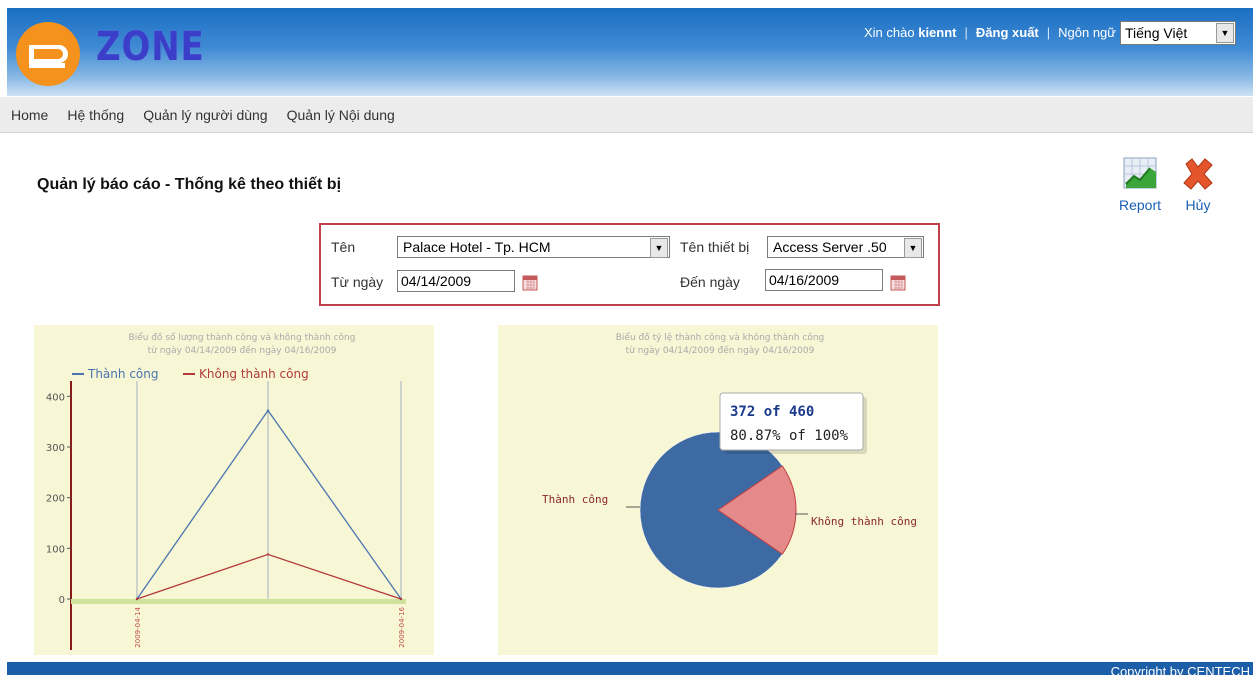 This screenshot has height=675, width=1253. Describe the element at coordinates (864, 521) in the screenshot. I see `pie-label-1: Không thành công` at that location.